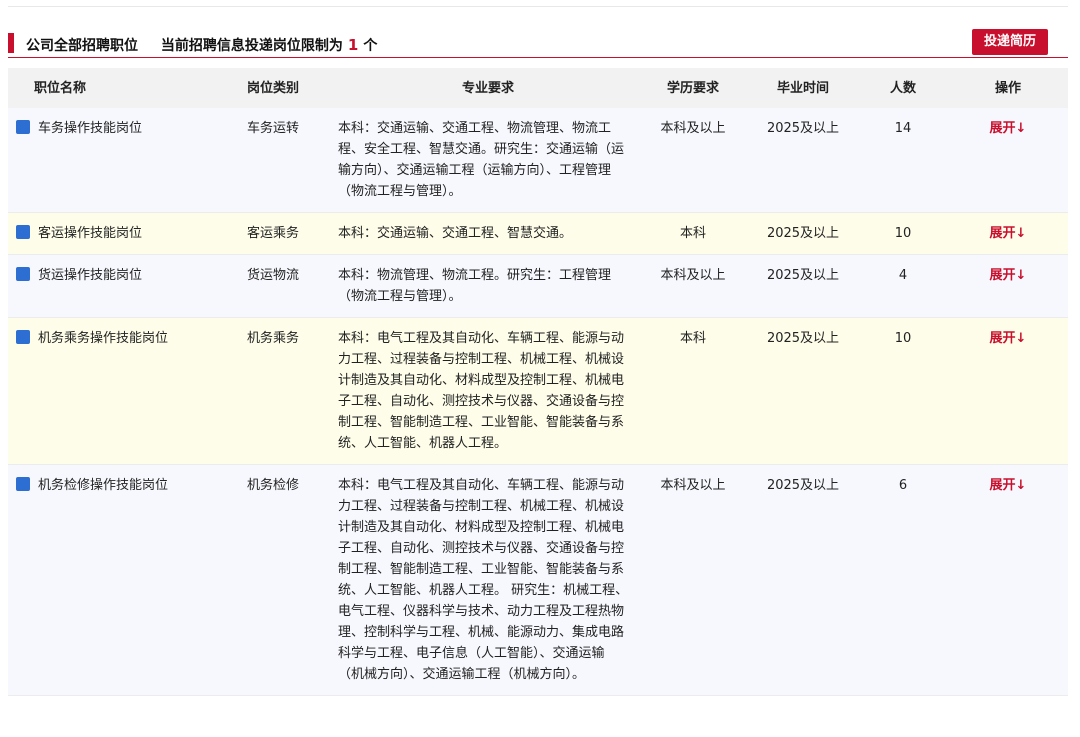  Describe the element at coordinates (273, 88) in the screenshot. I see `column-header-category: 岗位类别` at that location.